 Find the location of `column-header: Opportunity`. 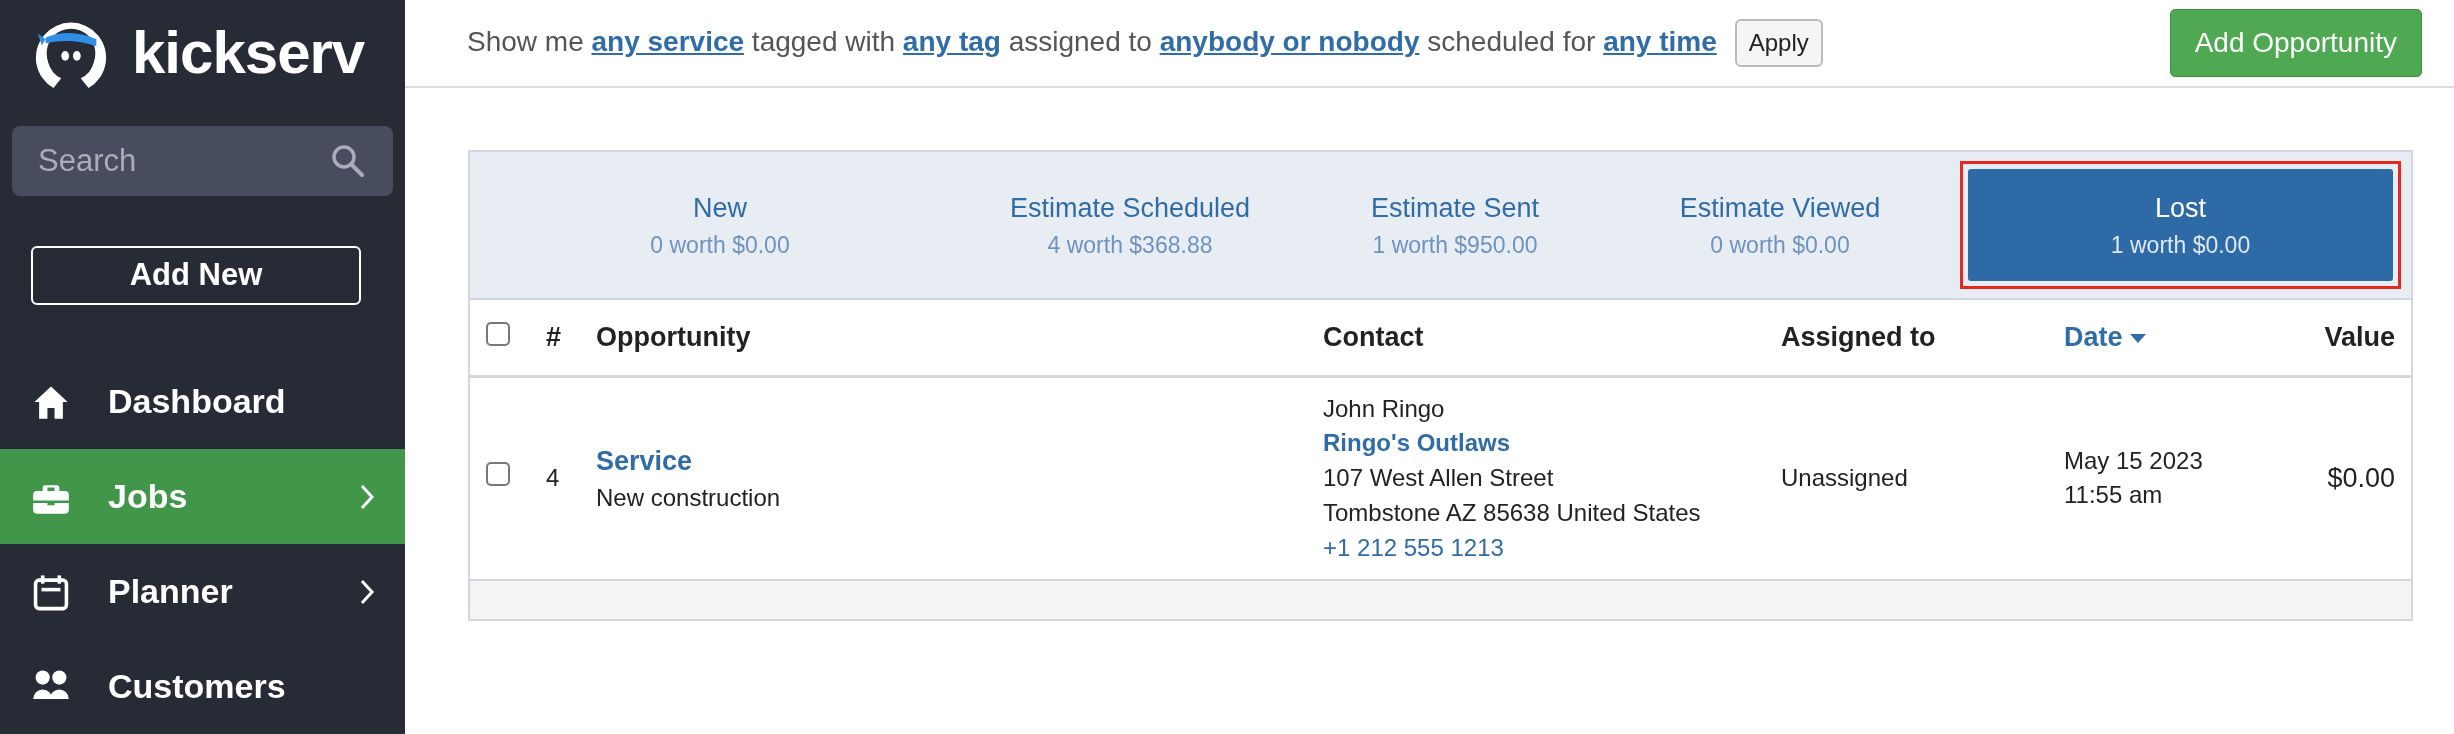

column-header: Opportunity is located at coordinates (673, 337).